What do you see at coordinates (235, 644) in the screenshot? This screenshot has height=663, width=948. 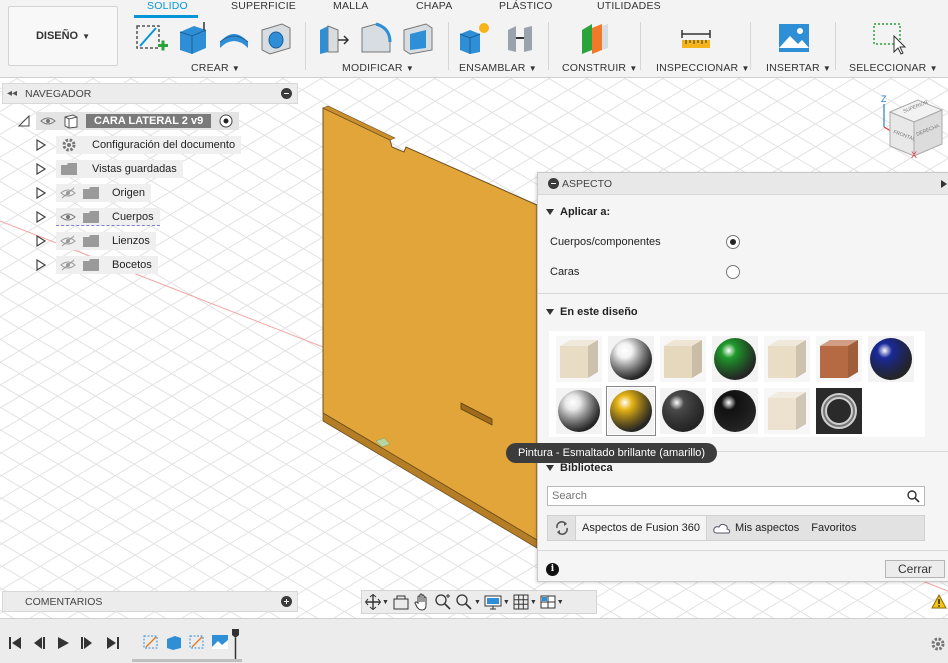 I see `timeline-marker-icon` at bounding box center [235, 644].